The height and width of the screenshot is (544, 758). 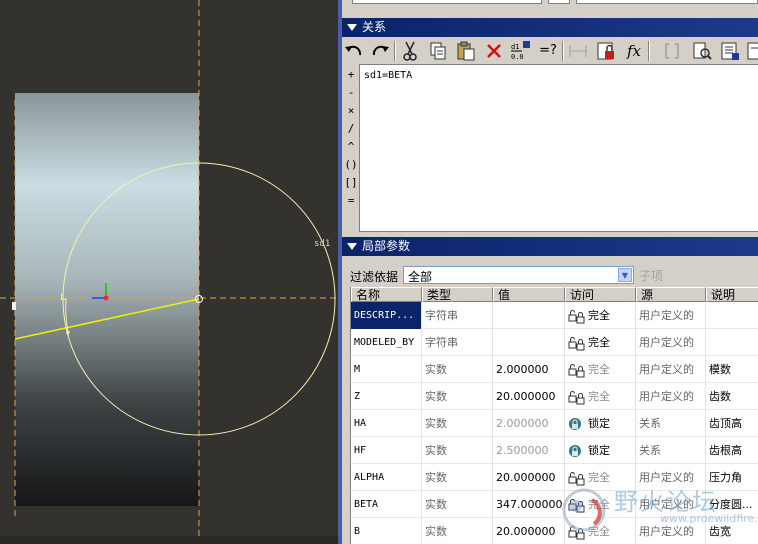 I want to click on svg-text: 0.0, so click(x=517, y=57).